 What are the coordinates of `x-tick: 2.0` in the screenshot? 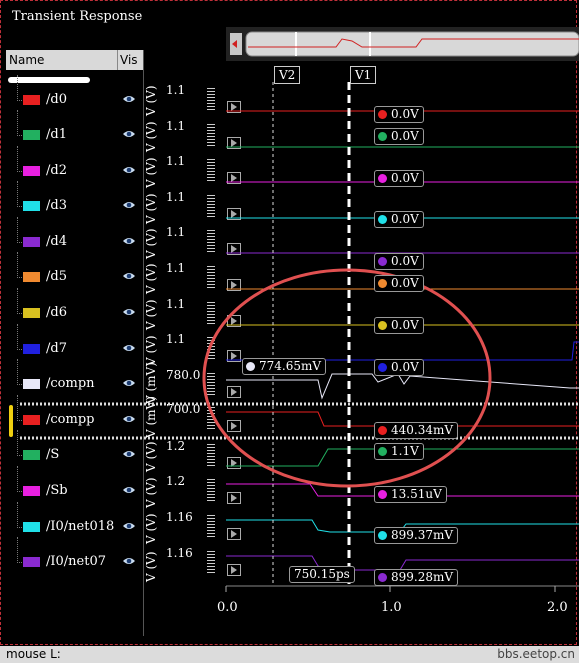 It's located at (557, 607).